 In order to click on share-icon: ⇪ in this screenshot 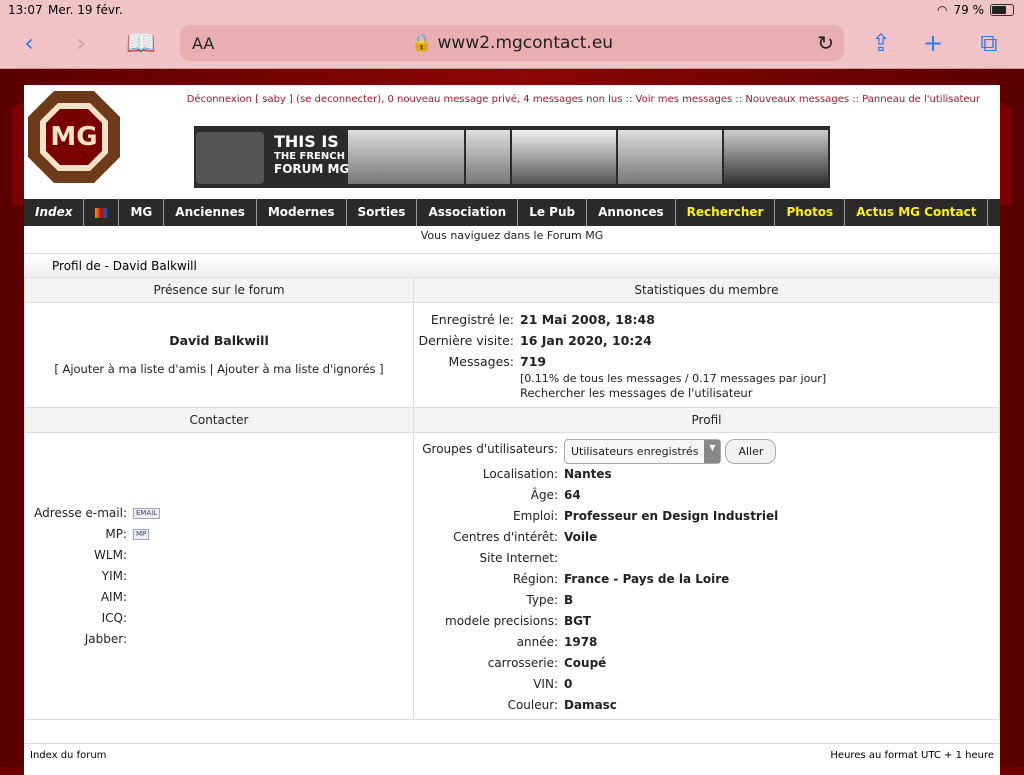, I will do `click(881, 43)`.